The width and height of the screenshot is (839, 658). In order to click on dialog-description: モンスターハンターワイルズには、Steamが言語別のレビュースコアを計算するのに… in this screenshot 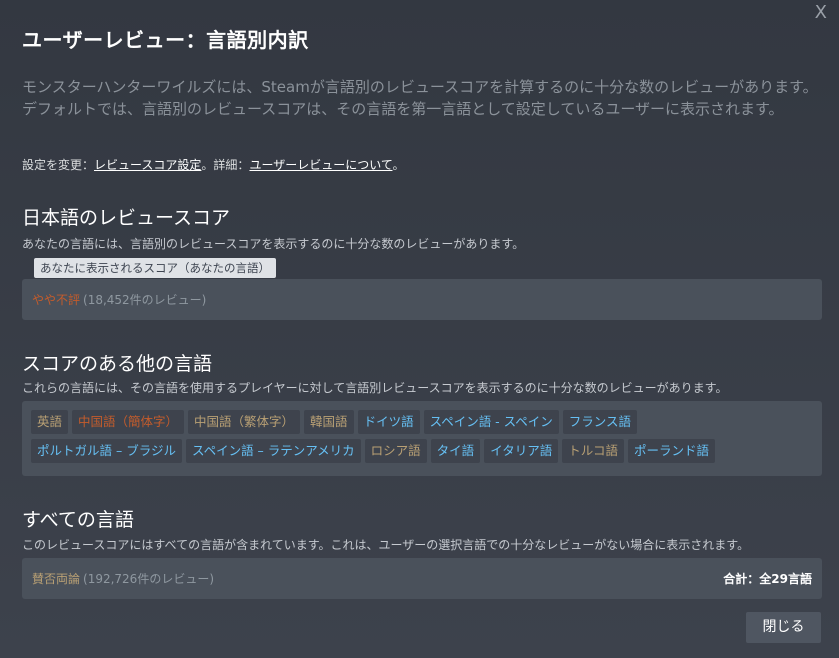, I will do `click(420, 98)`.